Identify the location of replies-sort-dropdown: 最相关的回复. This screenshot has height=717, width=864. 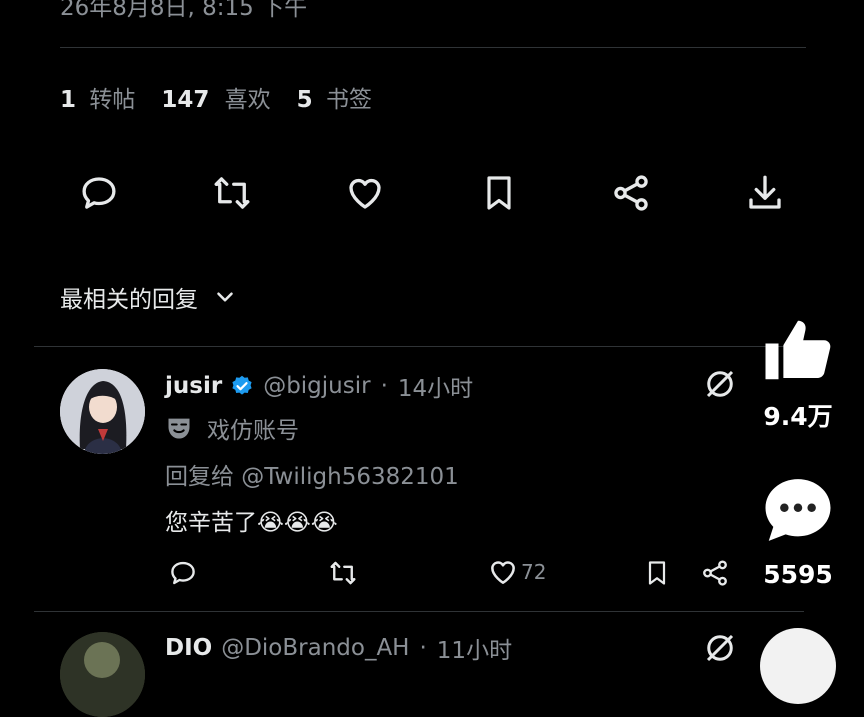
(149, 297).